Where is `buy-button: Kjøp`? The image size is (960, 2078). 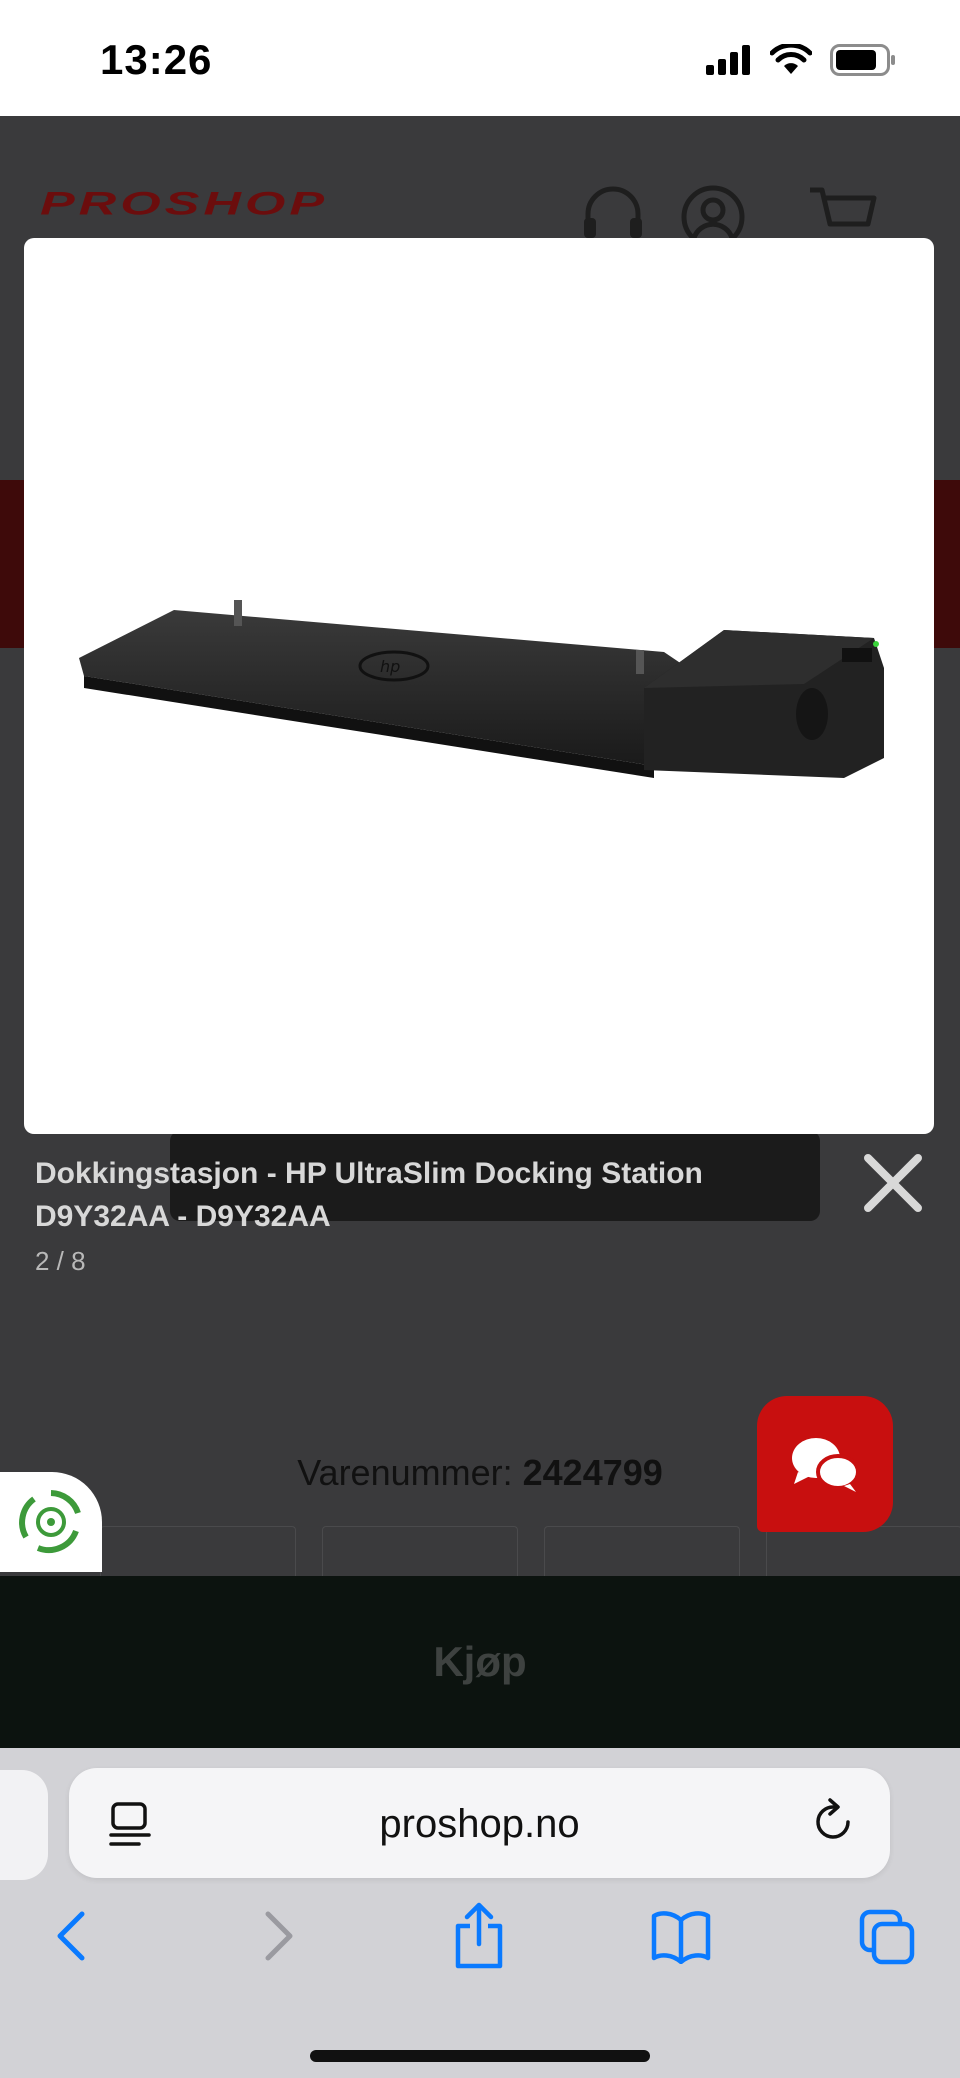
buy-button: Kjøp is located at coordinates (480, 1662).